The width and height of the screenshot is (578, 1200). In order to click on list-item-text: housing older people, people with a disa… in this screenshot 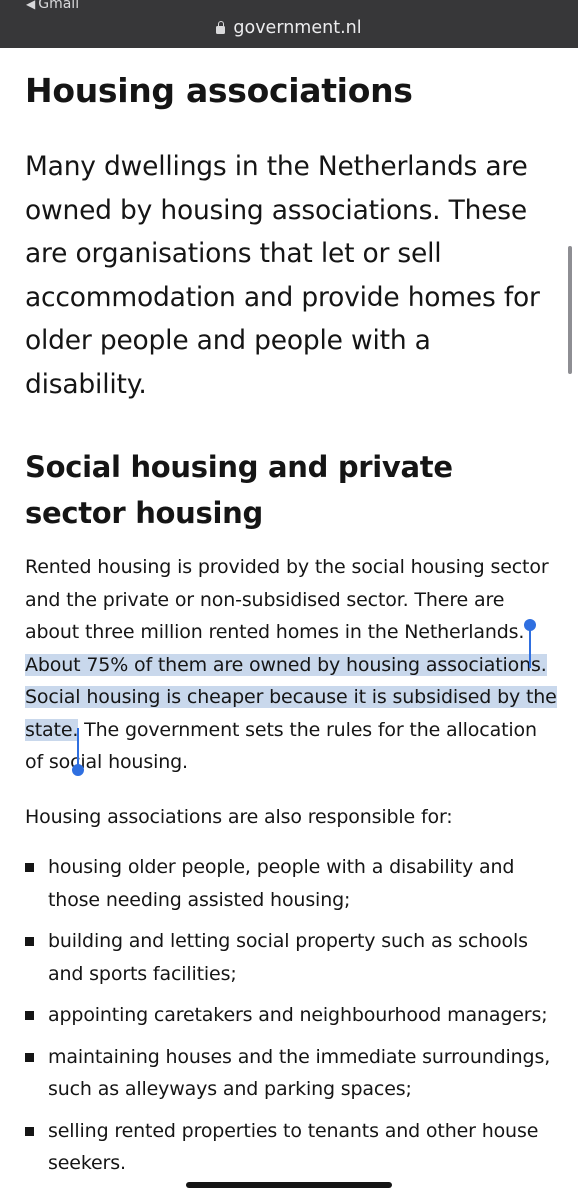, I will do `click(281, 883)`.